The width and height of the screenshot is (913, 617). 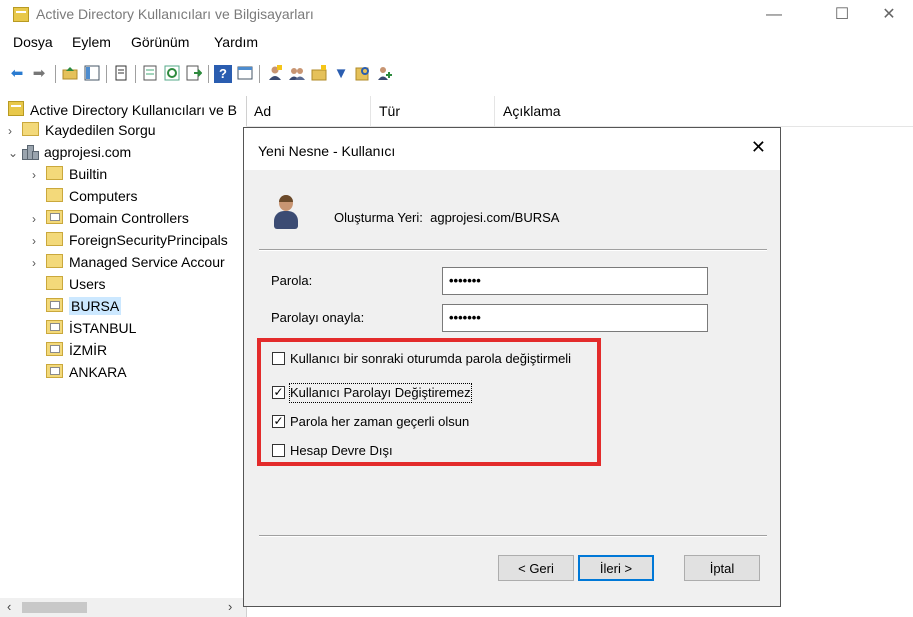 What do you see at coordinates (95, 306) in the screenshot?
I see `tree-item-label: BURSA` at bounding box center [95, 306].